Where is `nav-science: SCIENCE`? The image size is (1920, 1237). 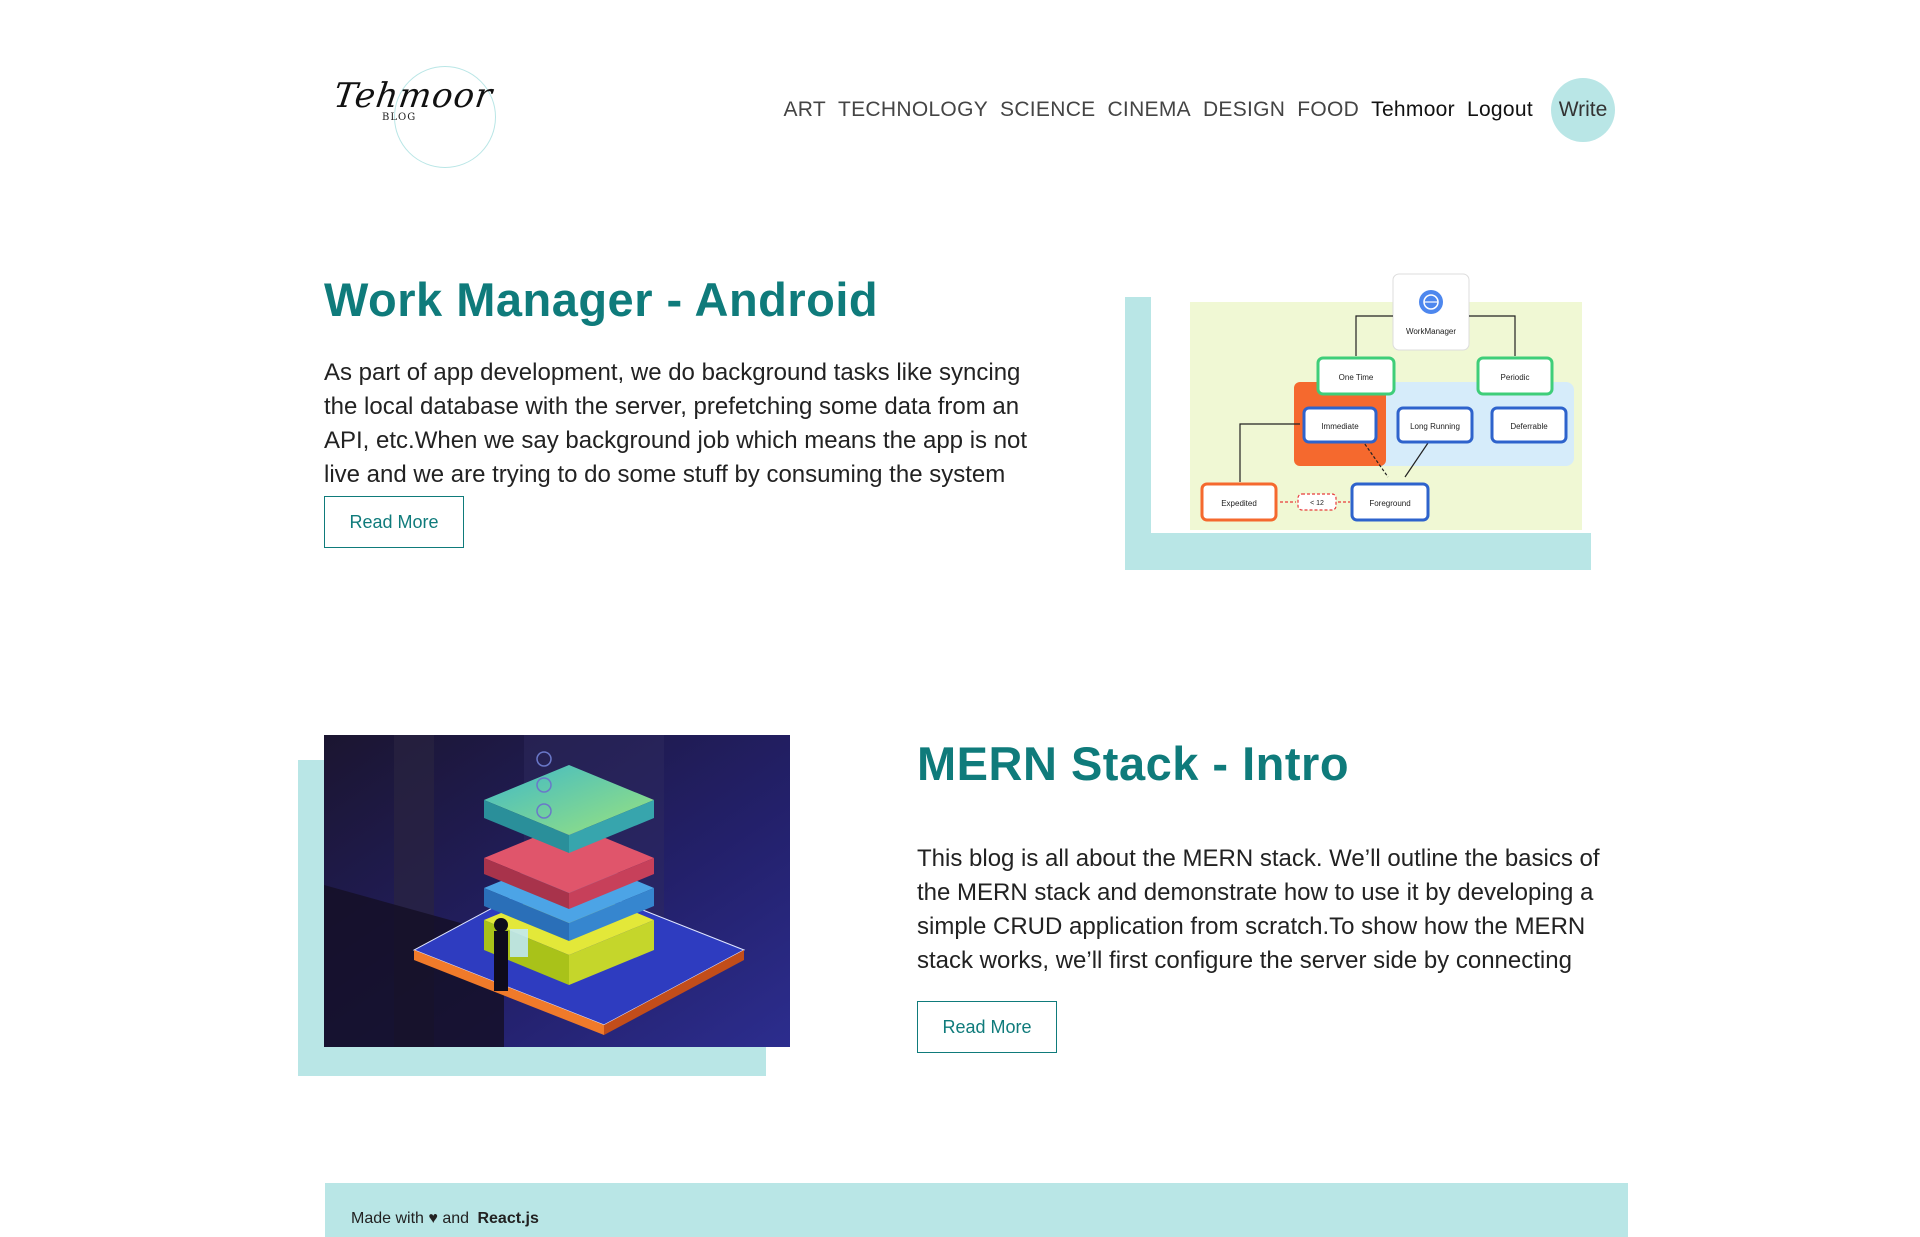
nav-science: SCIENCE is located at coordinates (1047, 110).